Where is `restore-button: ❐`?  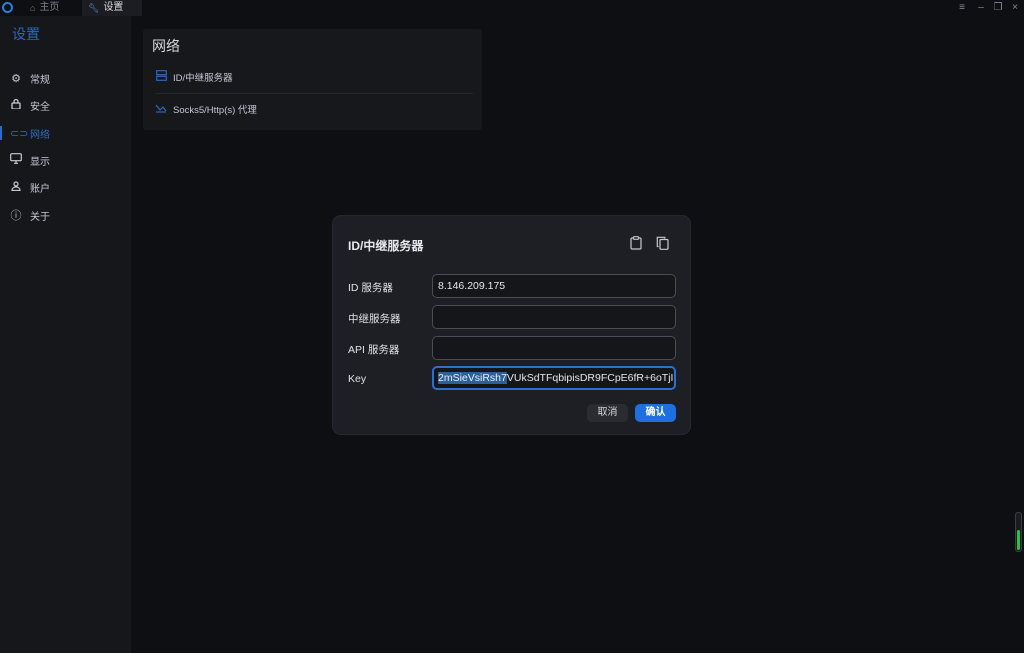 restore-button: ❐ is located at coordinates (998, 8).